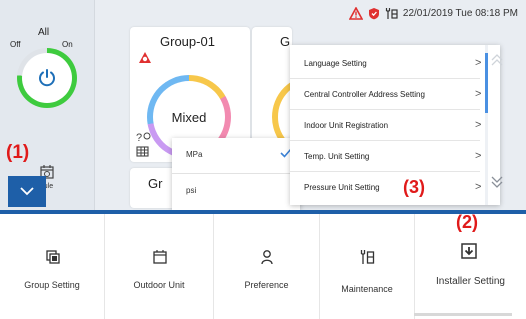  Describe the element at coordinates (366, 266) in the screenshot. I see `menu-maintenance: Maintenance` at that location.